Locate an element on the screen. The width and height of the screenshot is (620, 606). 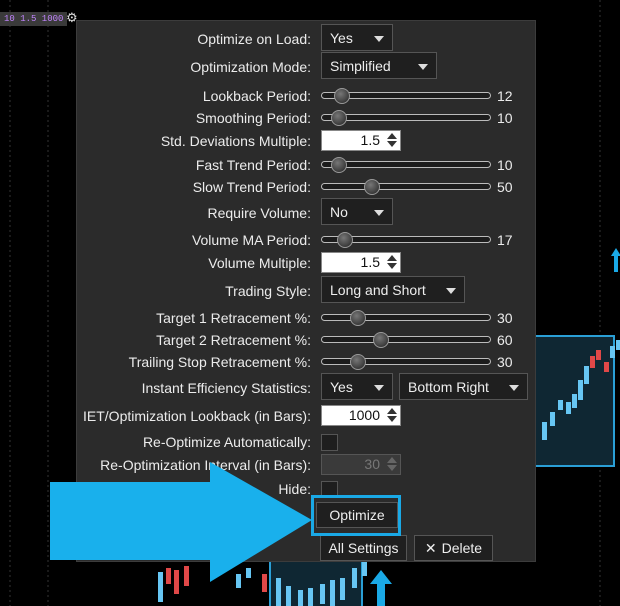
delete-label: Delete is located at coordinates (462, 548).